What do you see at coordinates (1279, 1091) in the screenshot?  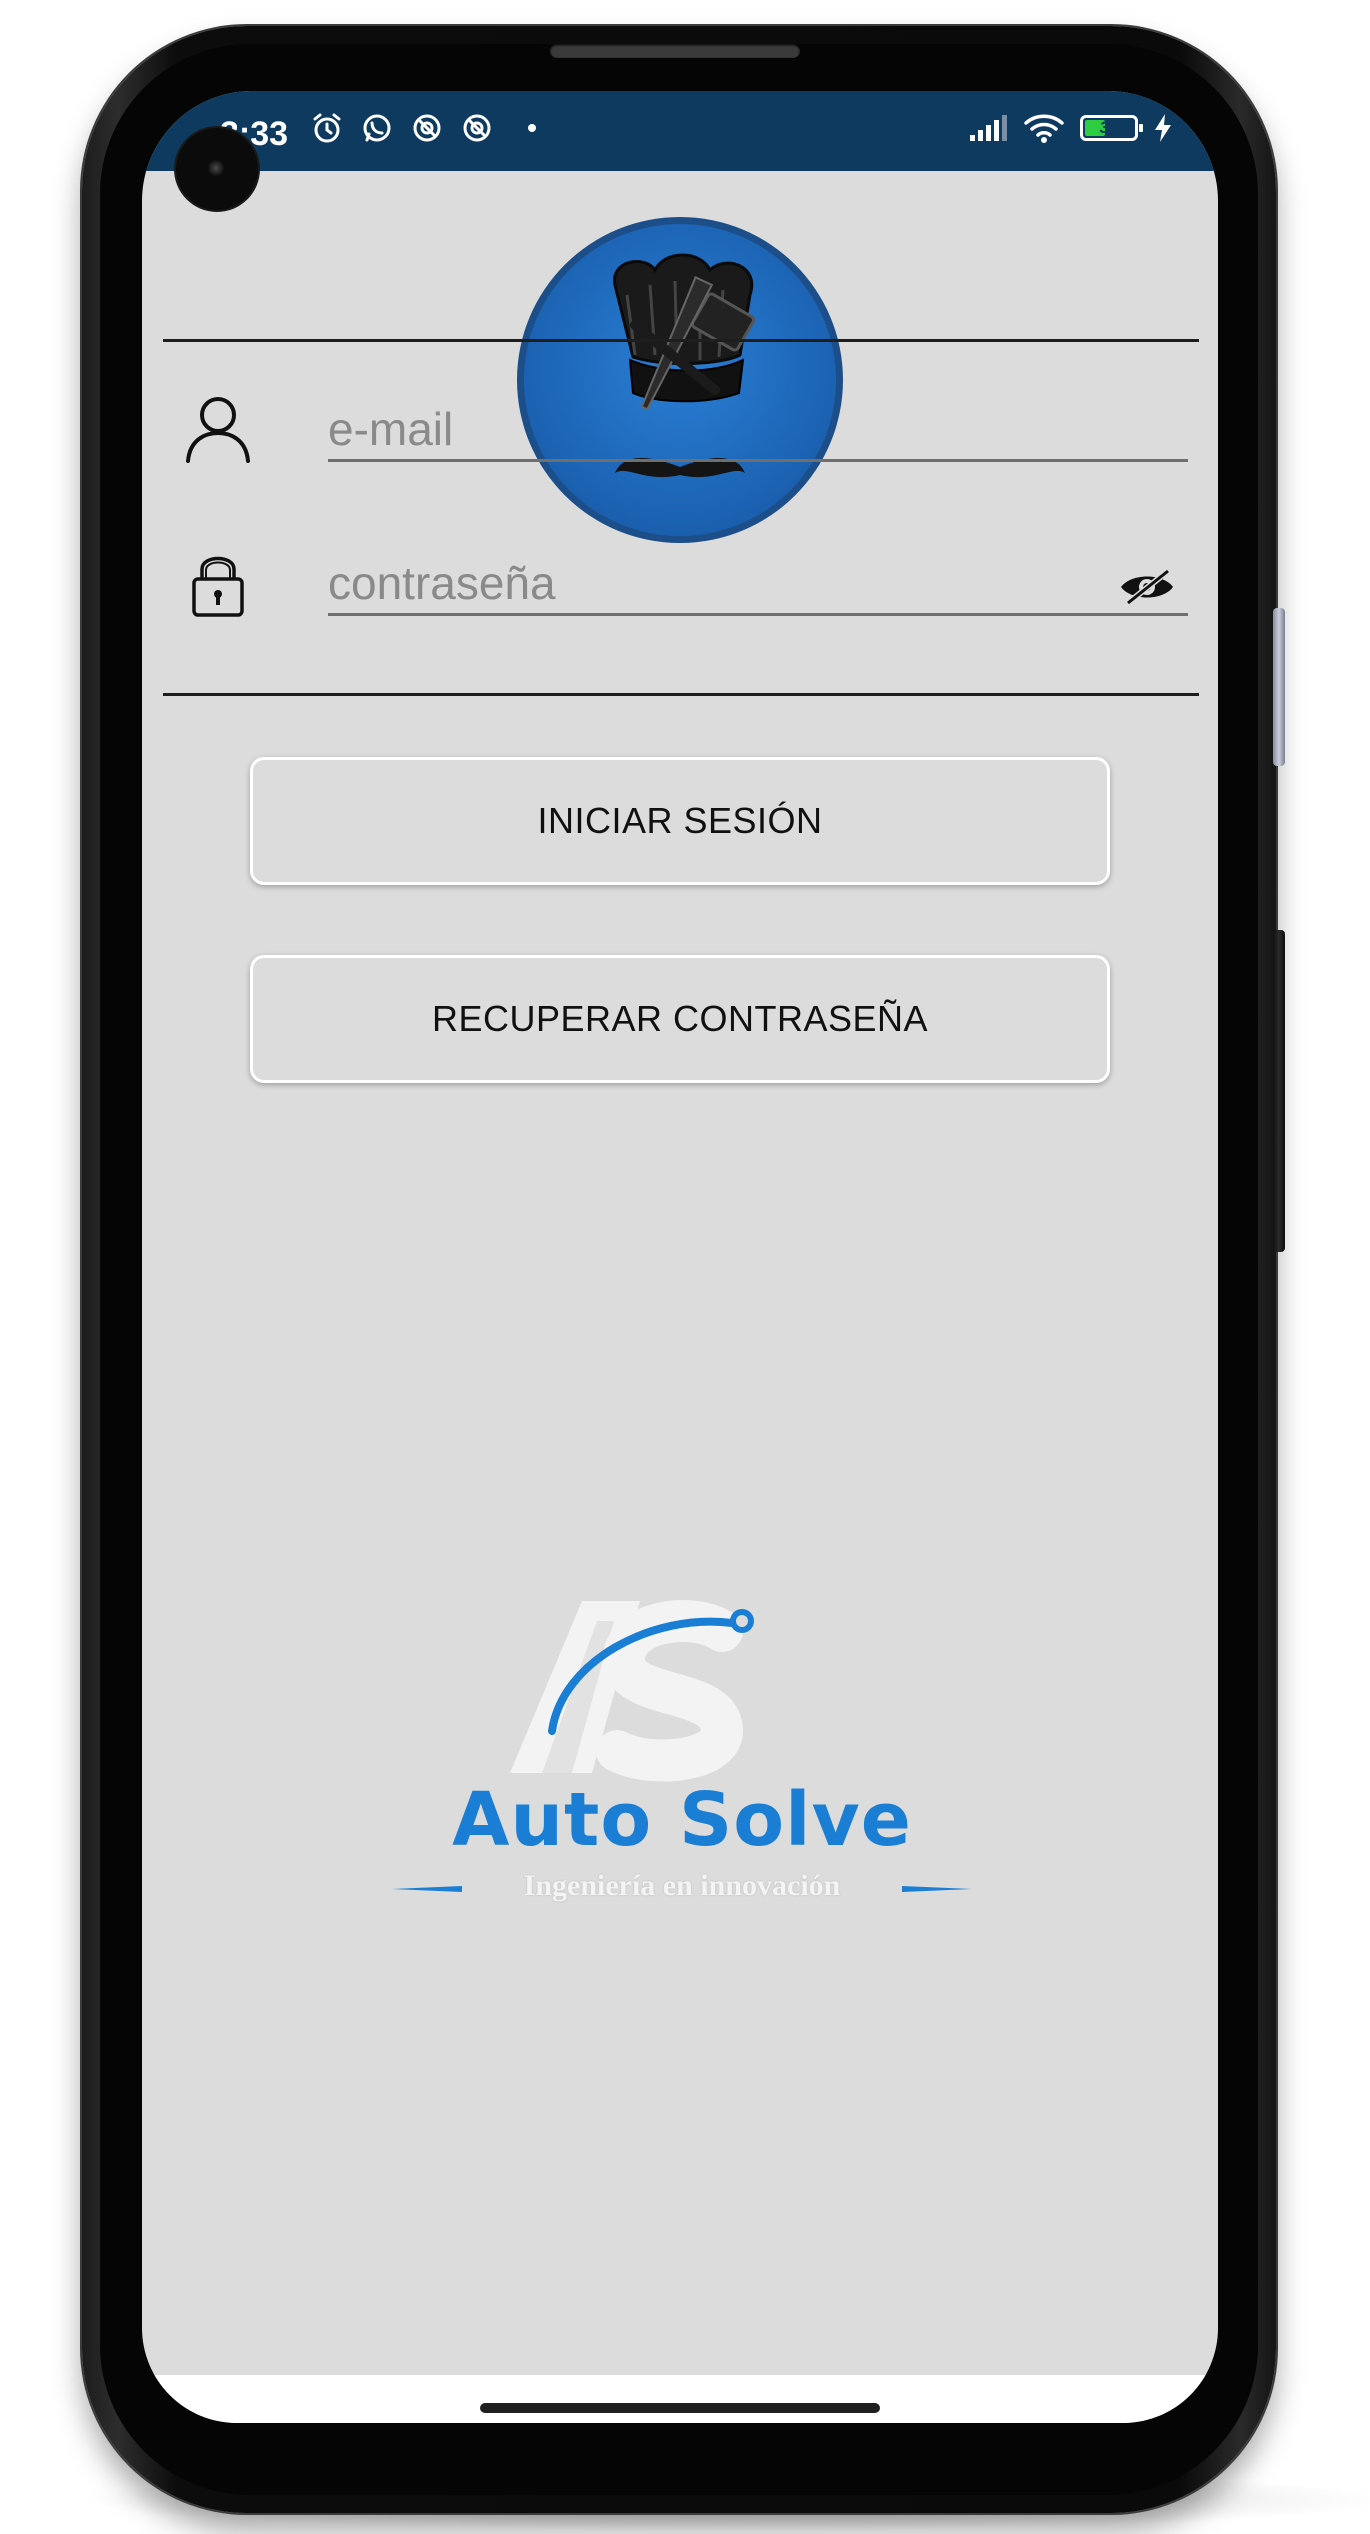 I see `volume-button` at bounding box center [1279, 1091].